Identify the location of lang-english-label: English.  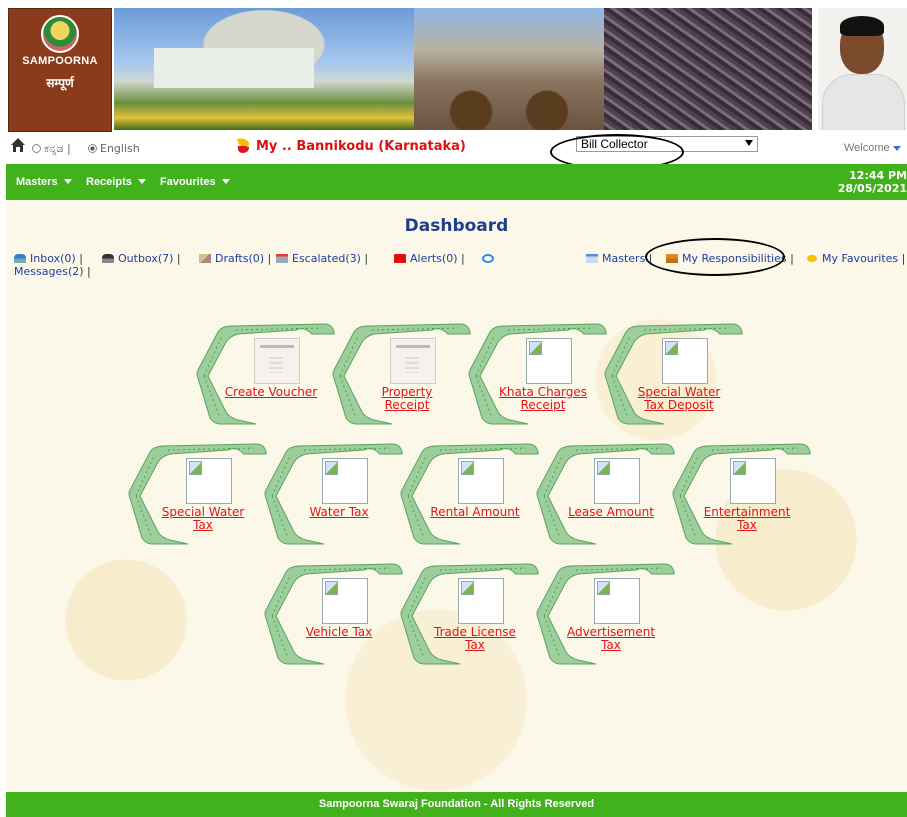
(120, 148).